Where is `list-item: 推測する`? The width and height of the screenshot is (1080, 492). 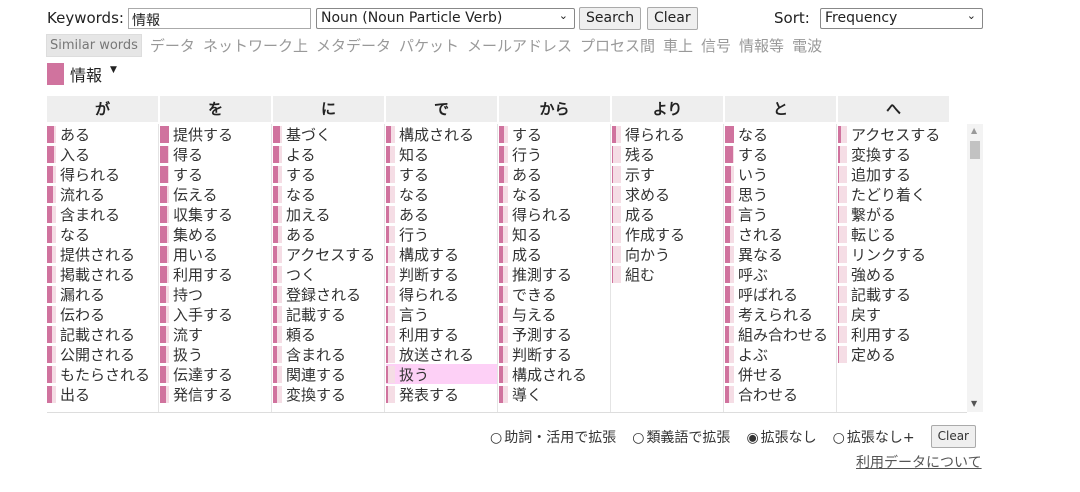 list-item: 推測する is located at coordinates (554, 274).